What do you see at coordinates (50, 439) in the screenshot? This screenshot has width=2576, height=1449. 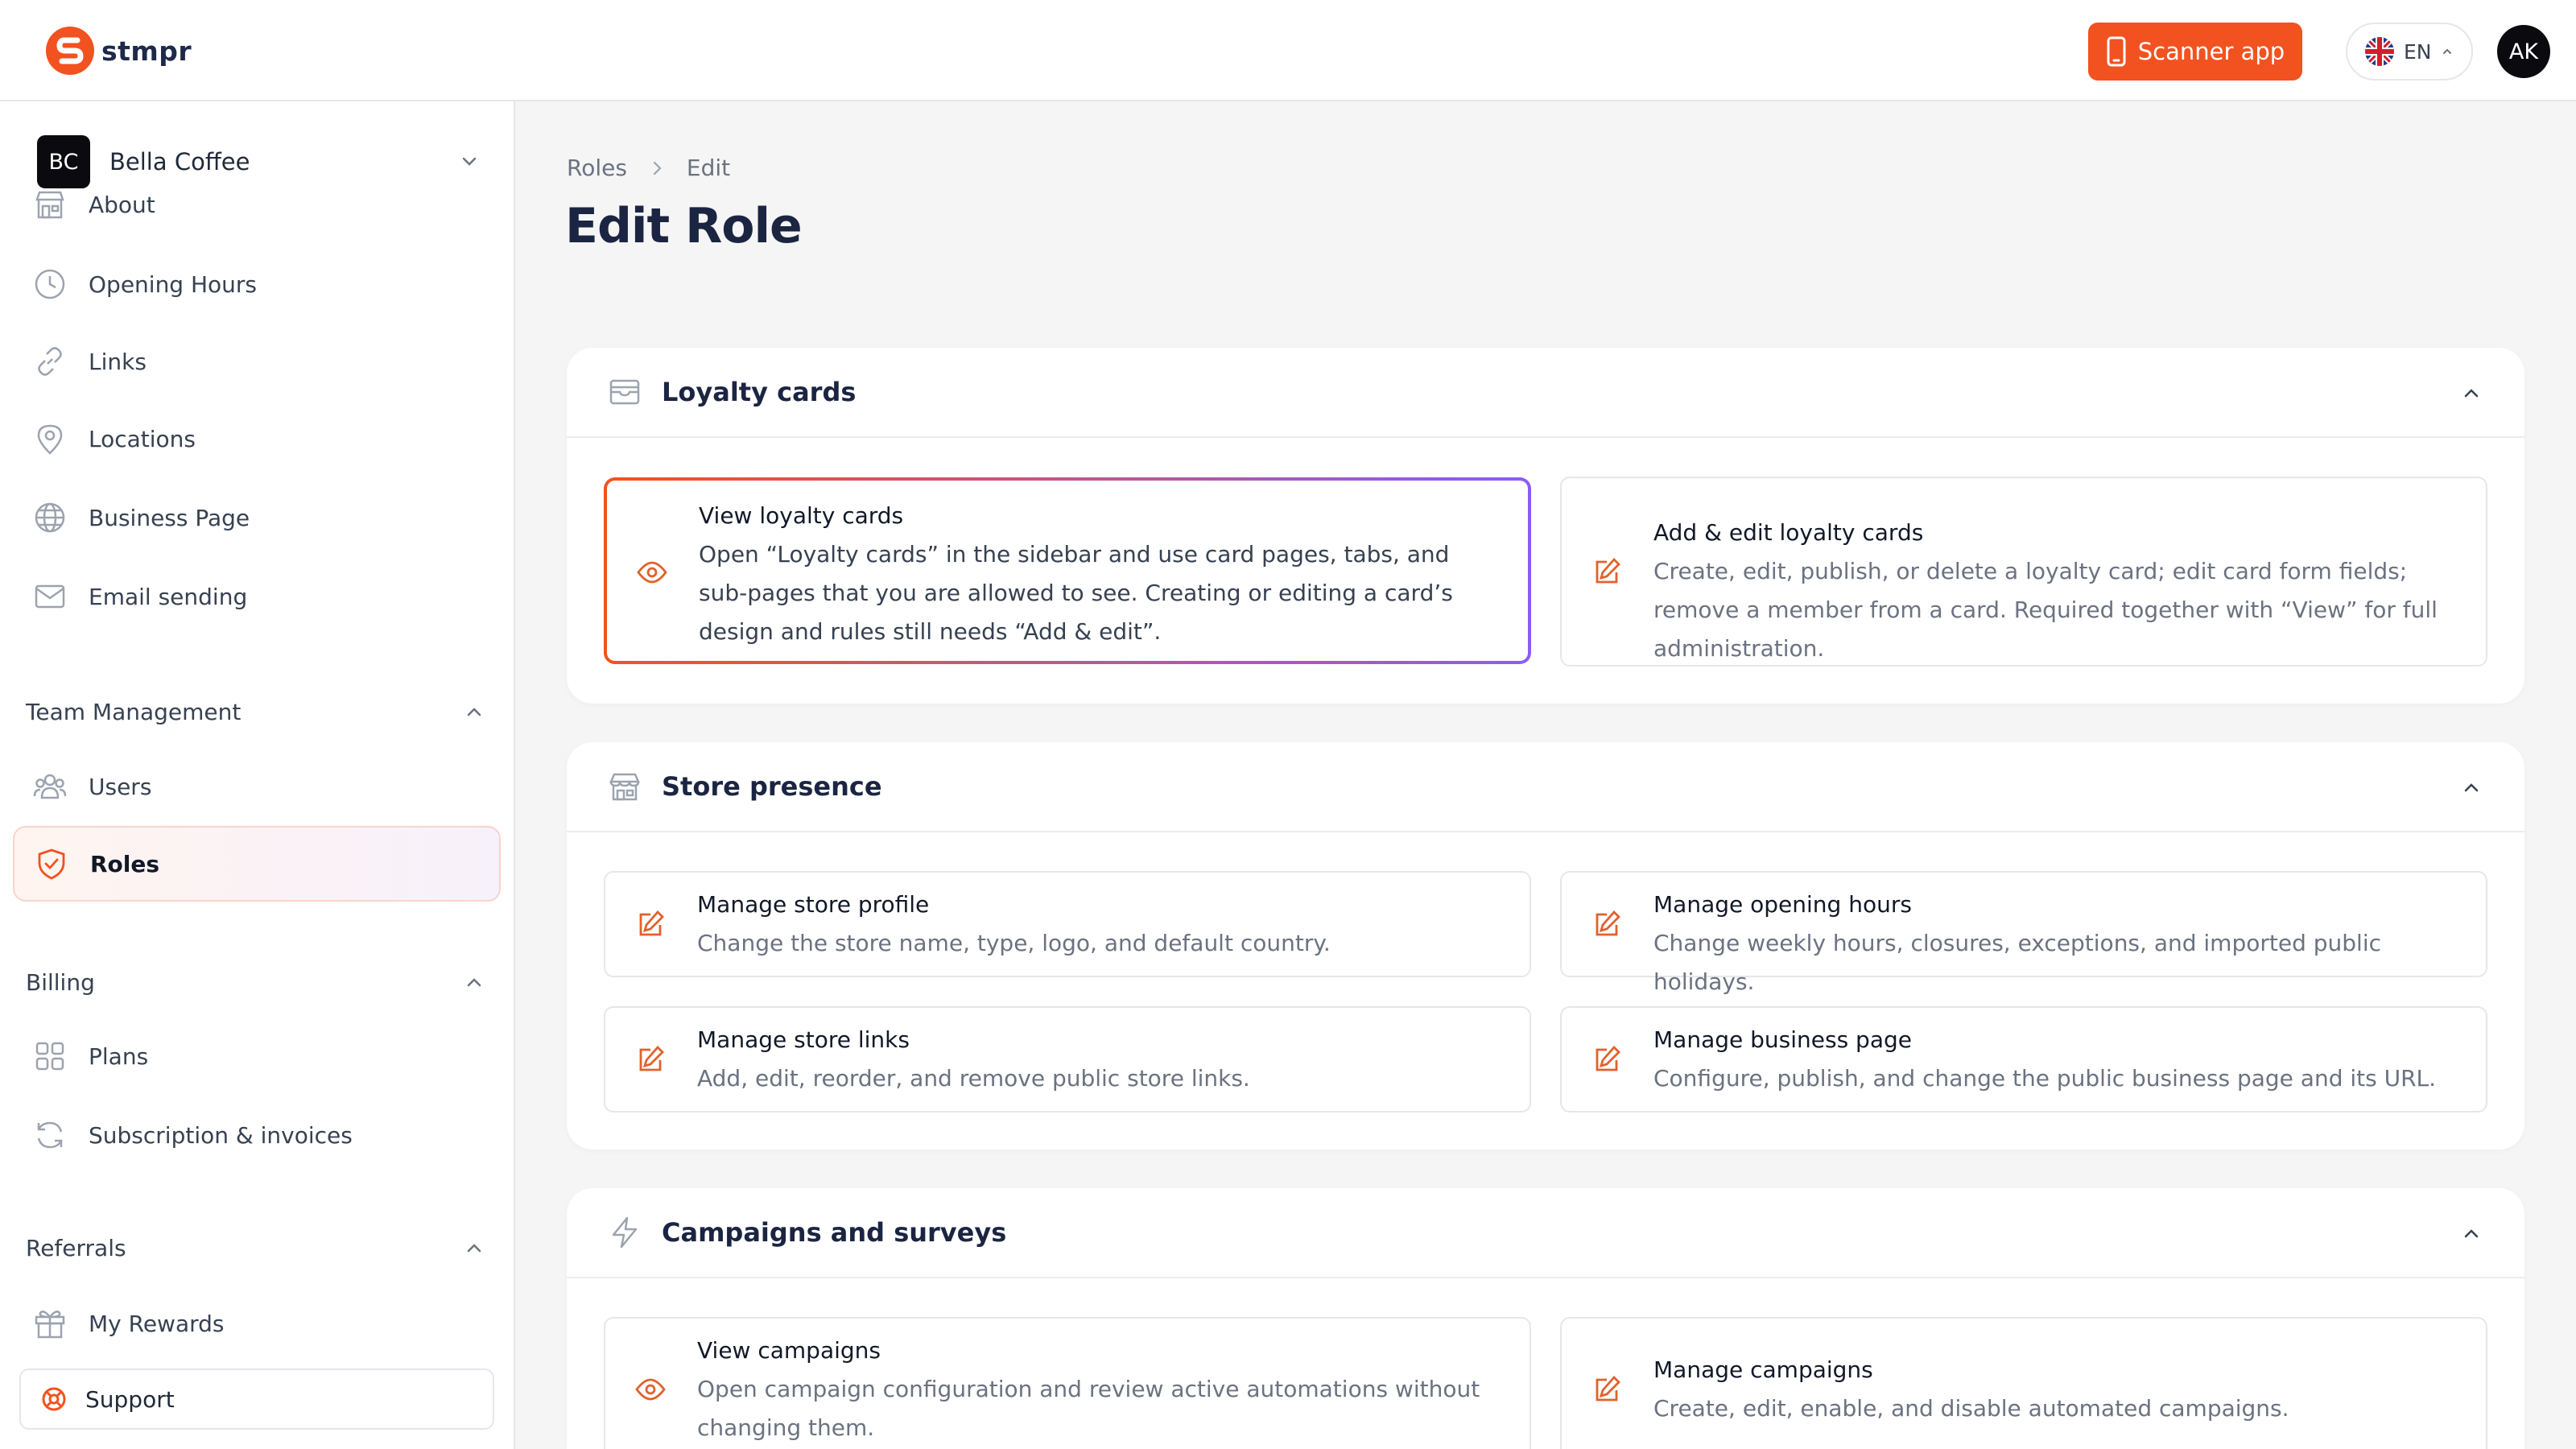 I see `map-pin-icon` at bounding box center [50, 439].